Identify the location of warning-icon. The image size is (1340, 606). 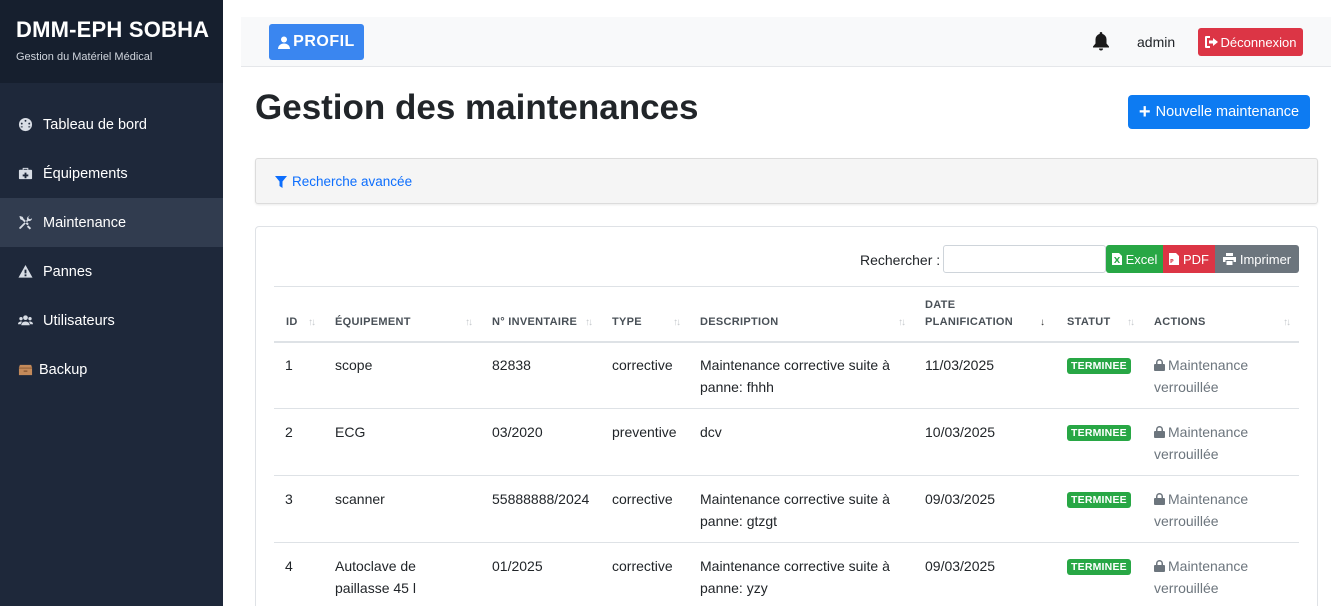
(25, 272).